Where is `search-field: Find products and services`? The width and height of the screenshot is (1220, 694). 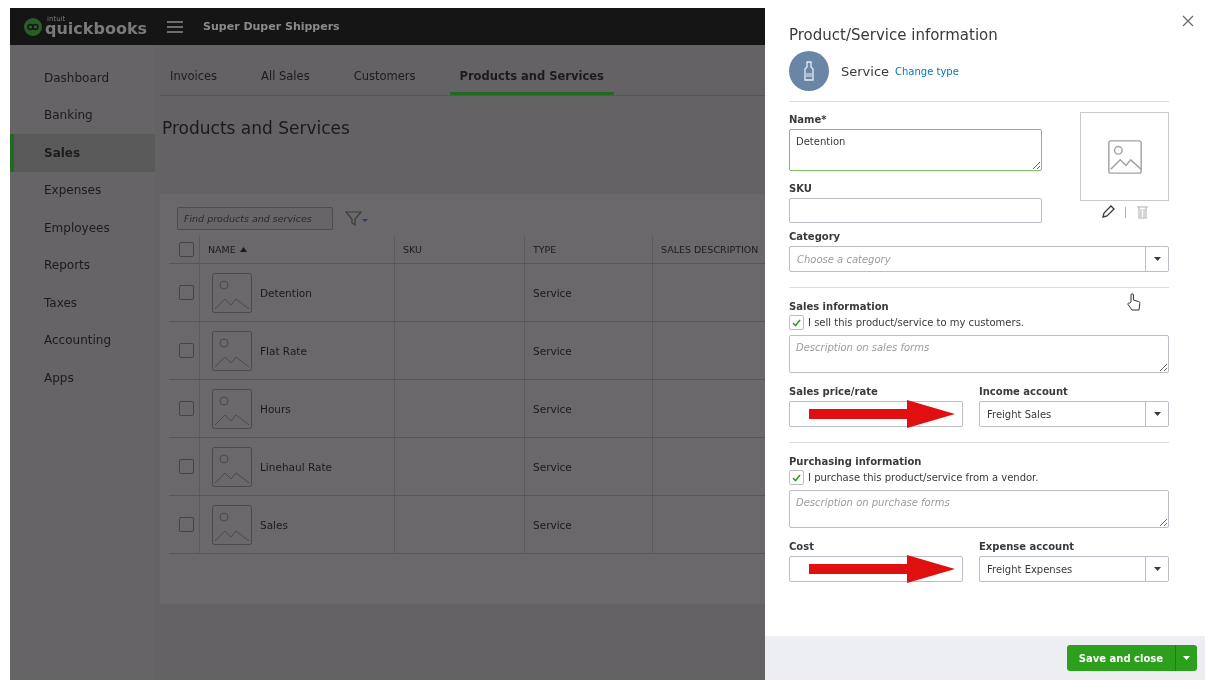 search-field: Find products and services is located at coordinates (255, 218).